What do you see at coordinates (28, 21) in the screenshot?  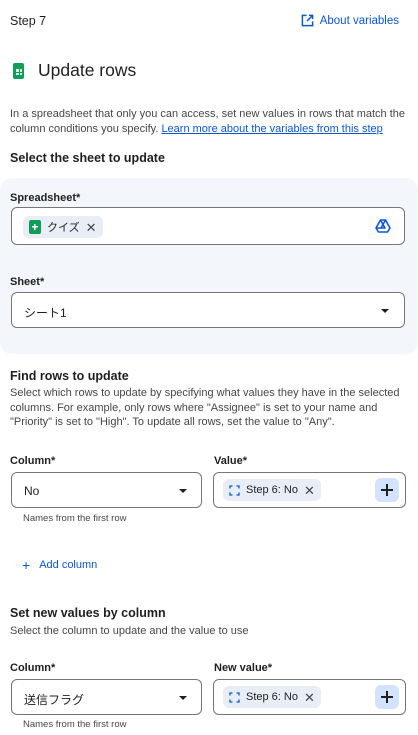 I see `step-label: Step 7` at bounding box center [28, 21].